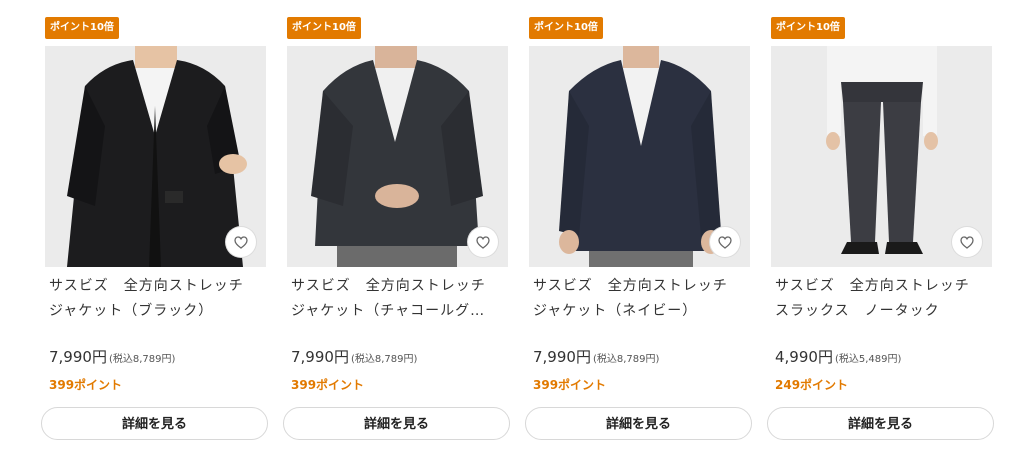 The width and height of the screenshot is (1024, 454). I want to click on product-name: サスビズ 全方向ストレッチ ジャケット（ネイビー）, so click(639, 299).